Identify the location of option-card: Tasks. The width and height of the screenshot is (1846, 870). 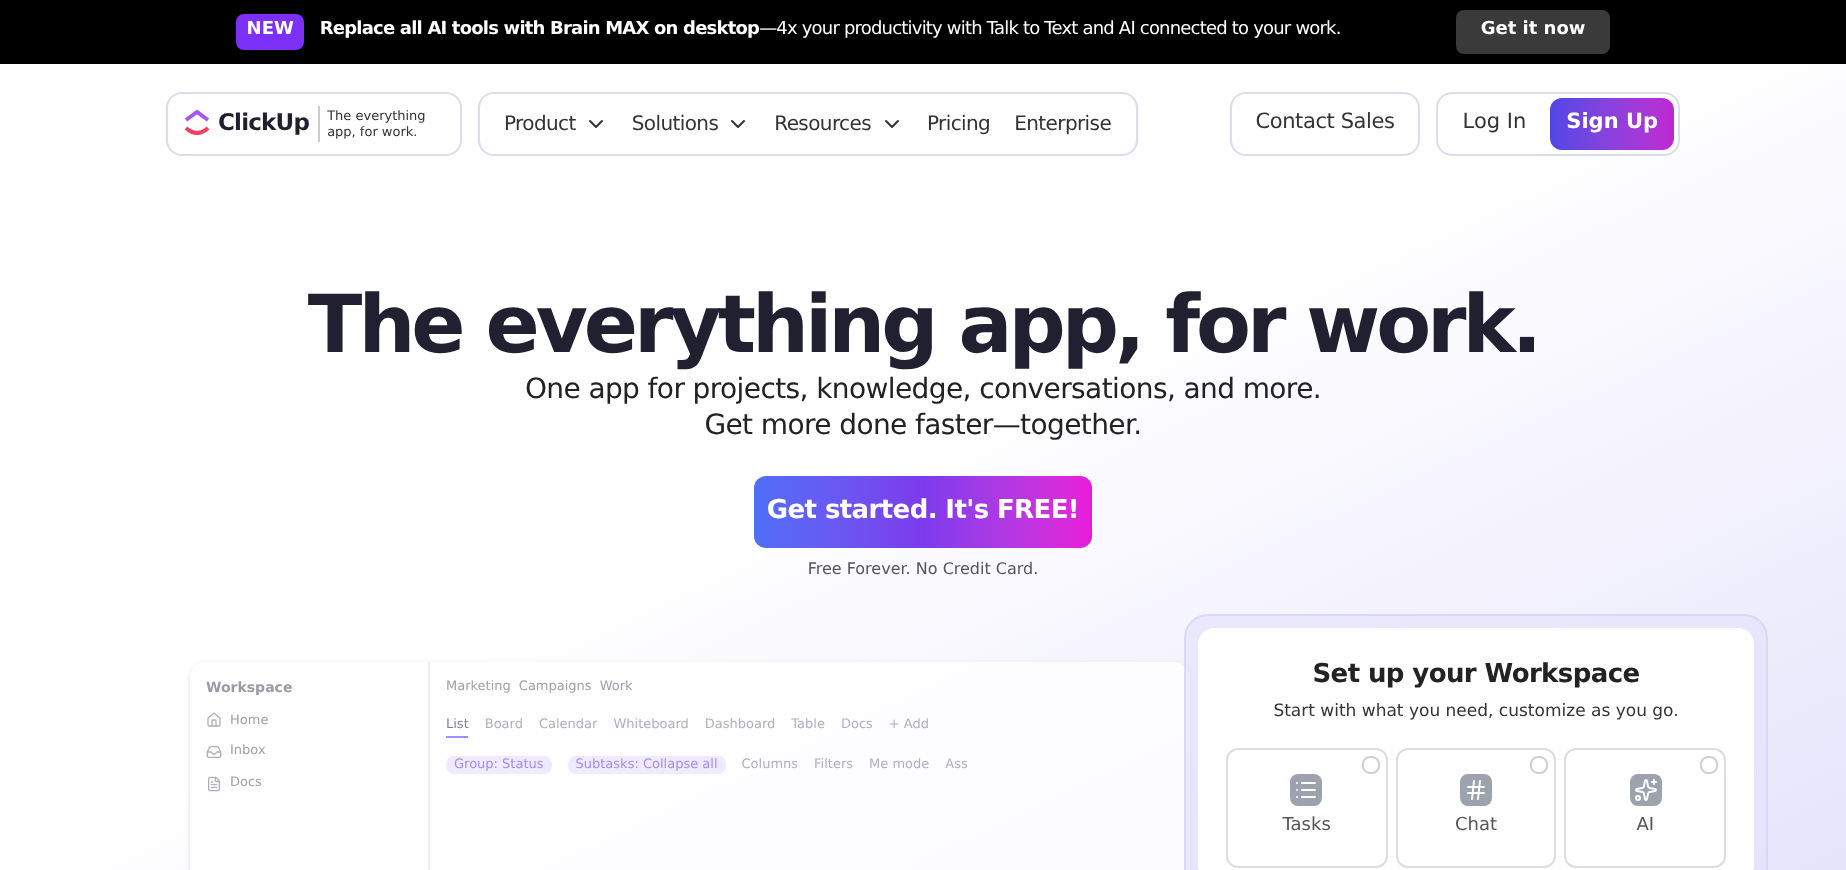
(1307, 808).